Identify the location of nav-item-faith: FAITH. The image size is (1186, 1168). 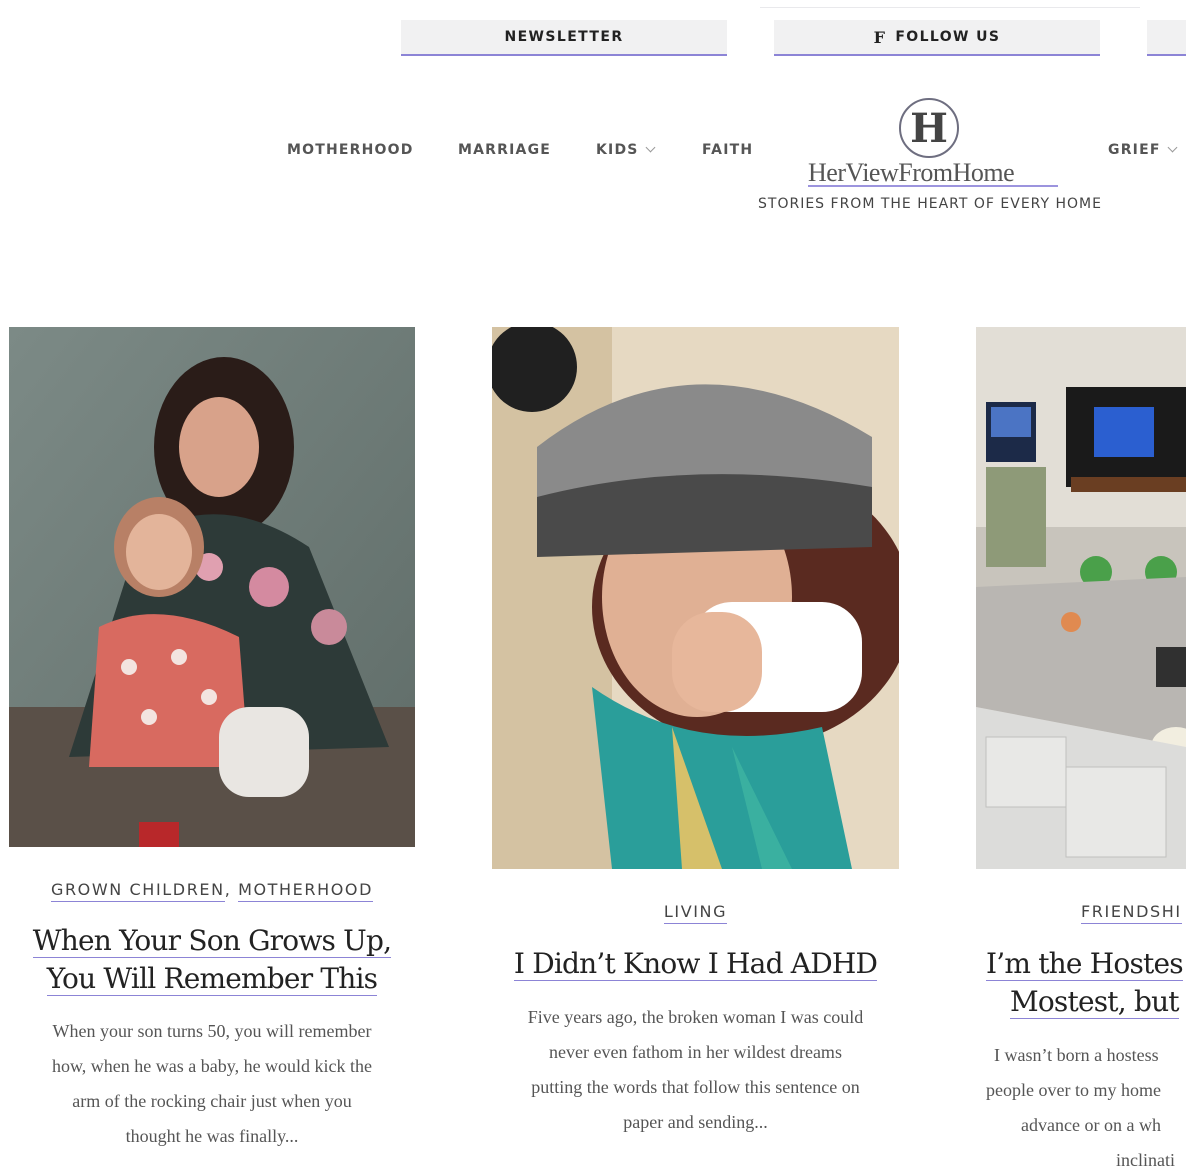
(727, 150).